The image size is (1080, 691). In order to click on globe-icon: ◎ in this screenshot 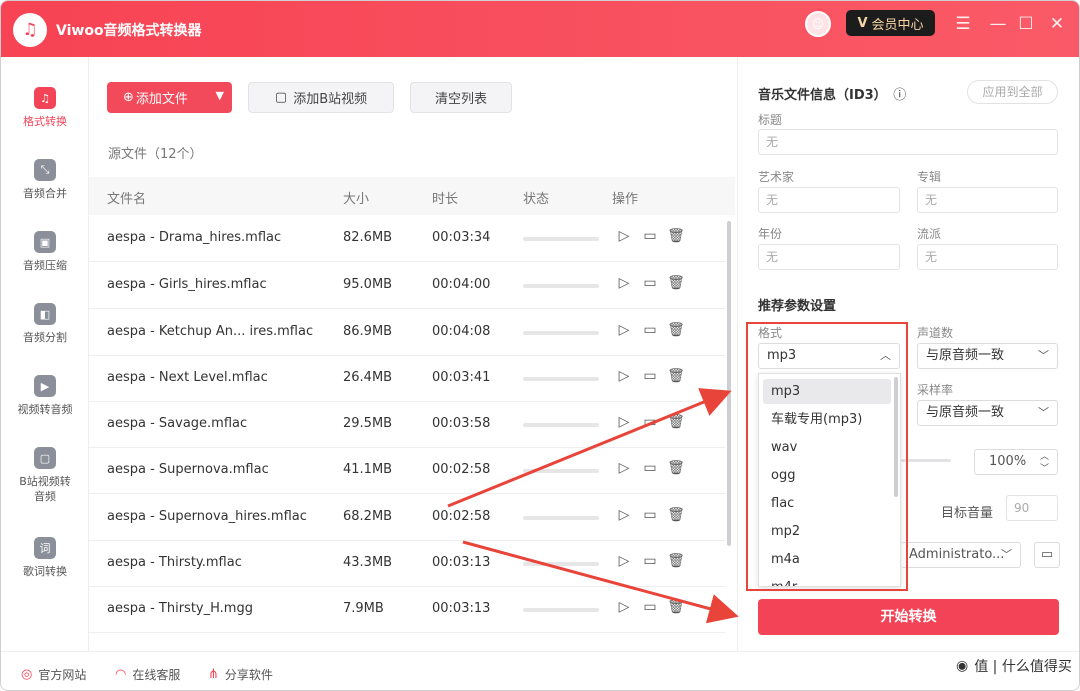, I will do `click(27, 674)`.